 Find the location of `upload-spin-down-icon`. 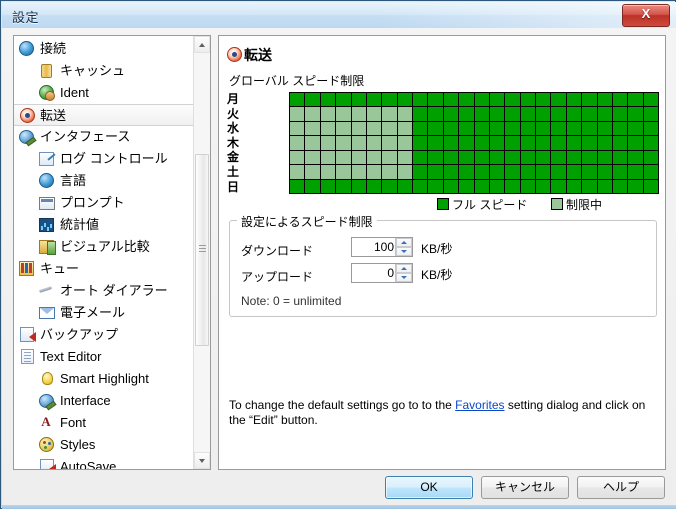

upload-spin-down-icon is located at coordinates (404, 277).